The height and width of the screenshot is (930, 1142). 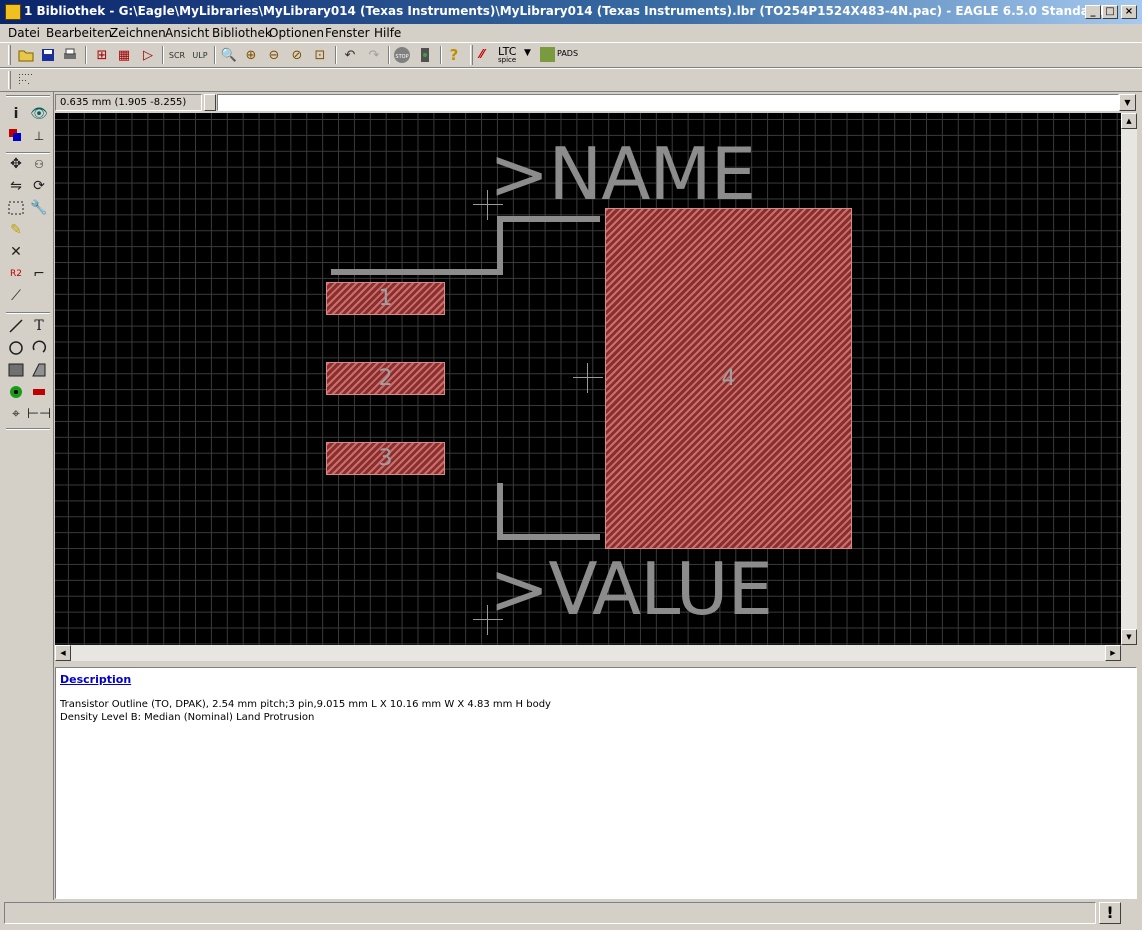 What do you see at coordinates (728, 378) in the screenshot?
I see `smd-pad-4: 4` at bounding box center [728, 378].